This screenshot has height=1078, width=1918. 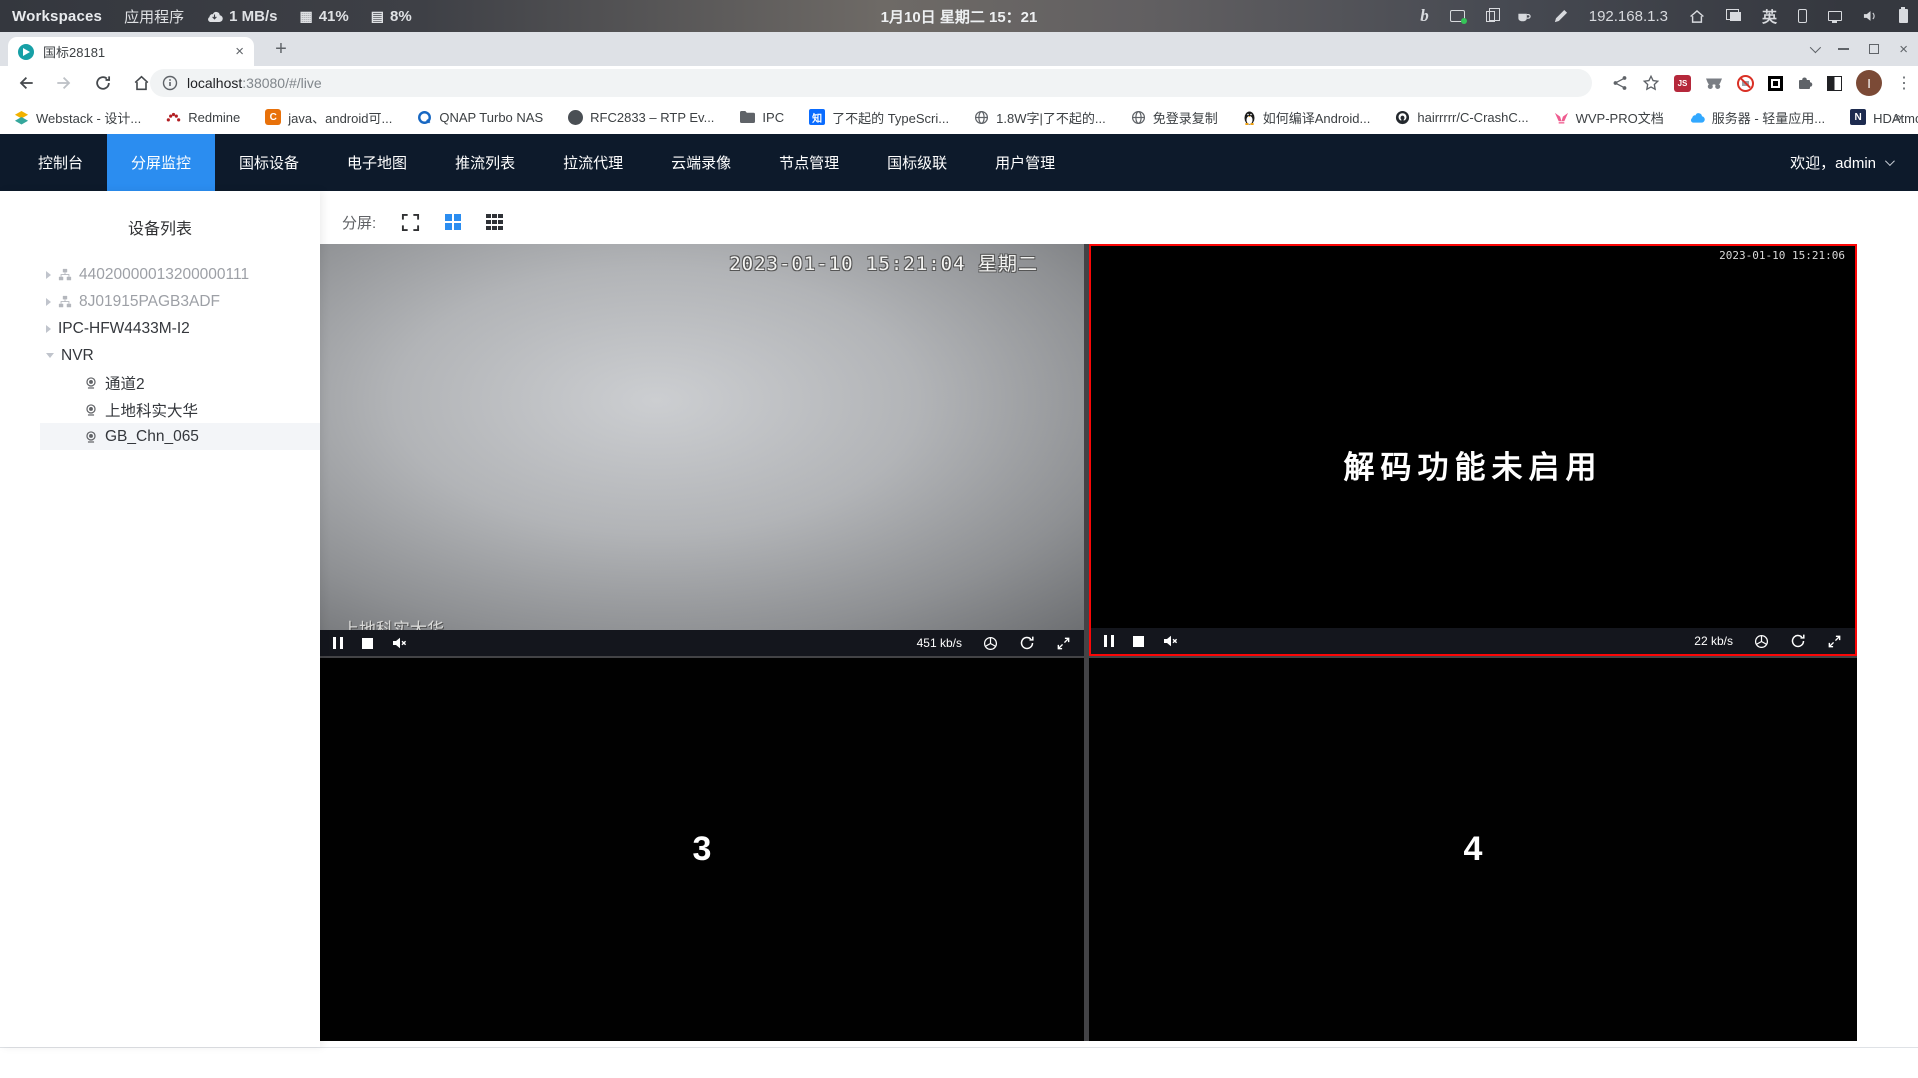 I want to click on memory-usage-indicator: ▤ 8%, so click(x=391, y=16).